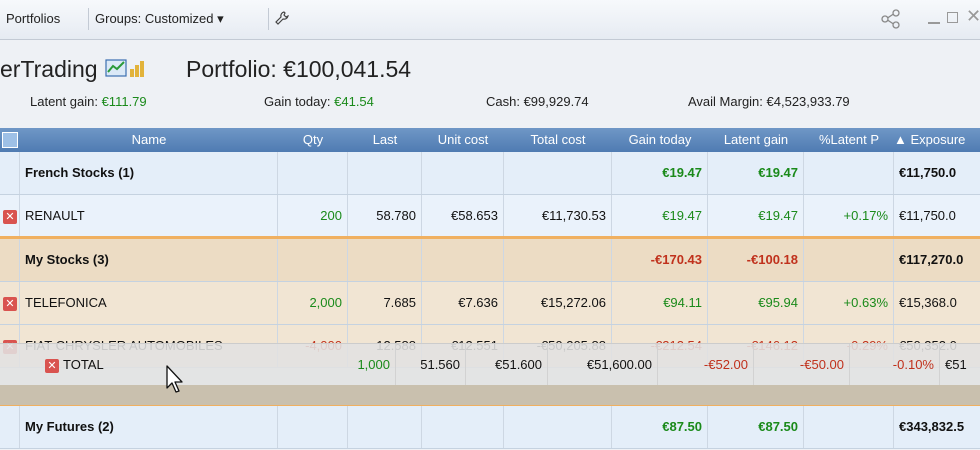 Image resolution: width=980 pixels, height=450 pixels. Describe the element at coordinates (660, 173) in the screenshot. I see `group-gain-today: €19.47` at that location.